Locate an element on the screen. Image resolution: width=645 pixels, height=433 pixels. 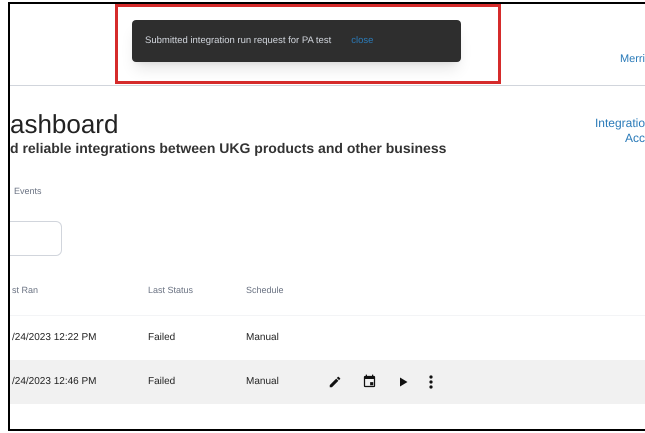
search-field is located at coordinates (36, 238).